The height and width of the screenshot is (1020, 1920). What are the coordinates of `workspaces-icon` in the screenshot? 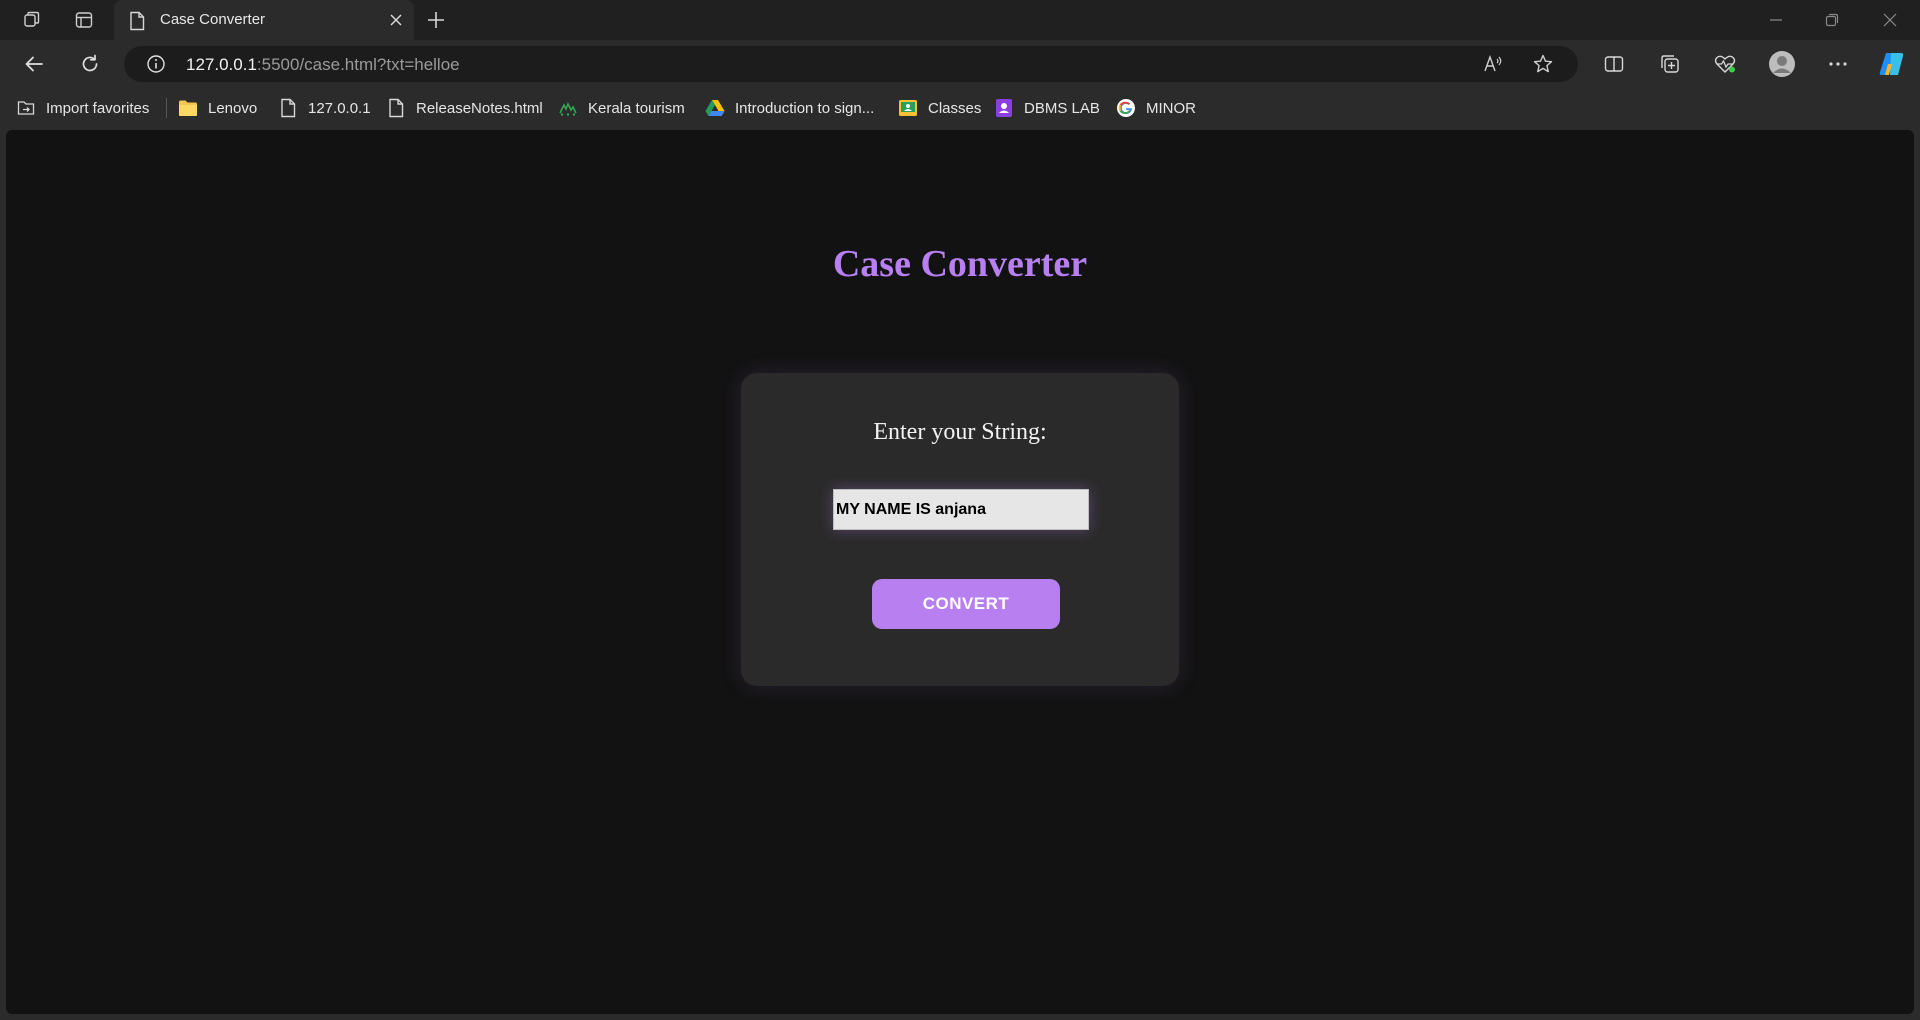 It's located at (32, 19).